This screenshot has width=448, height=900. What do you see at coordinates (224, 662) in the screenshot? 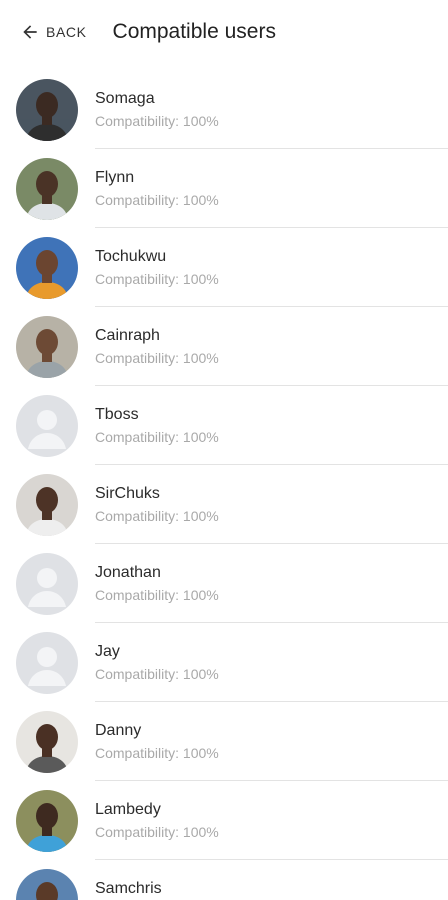
I see `user-row: Jay Compatibility: 100%` at bounding box center [224, 662].